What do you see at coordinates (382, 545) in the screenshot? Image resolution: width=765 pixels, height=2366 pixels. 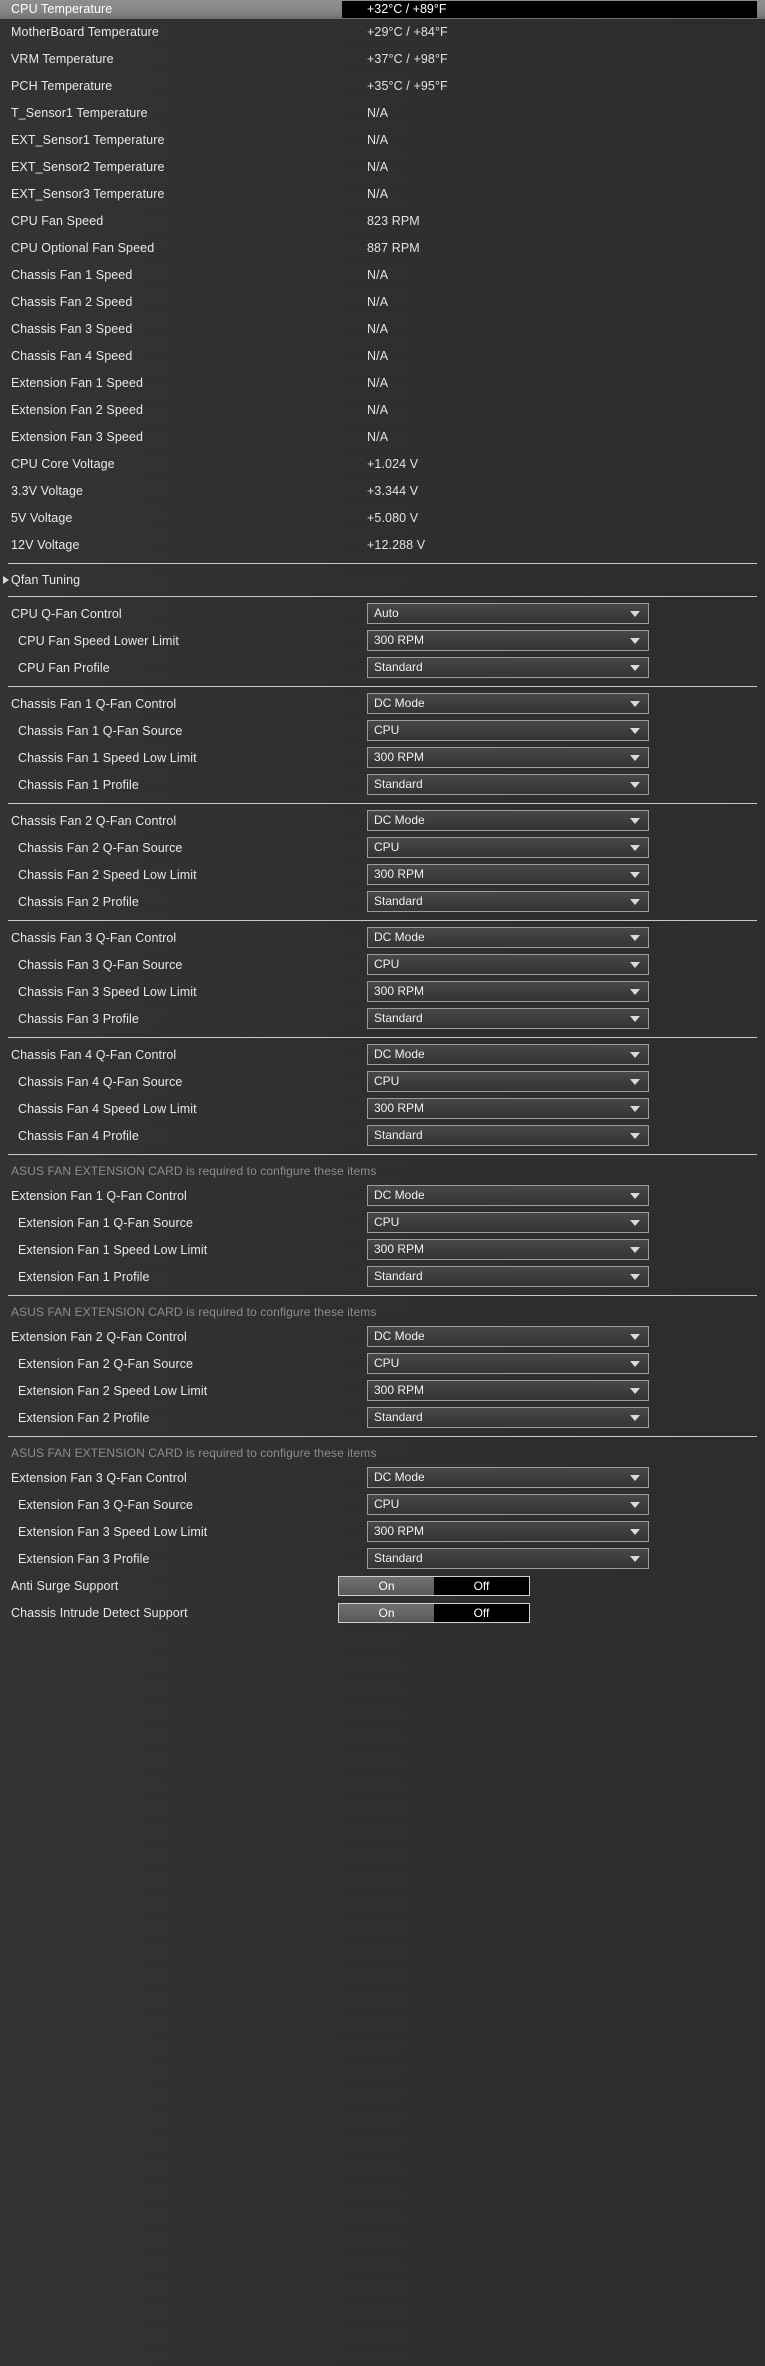 I see `monitor-row: 12V Voltage +12.288 V` at bounding box center [382, 545].